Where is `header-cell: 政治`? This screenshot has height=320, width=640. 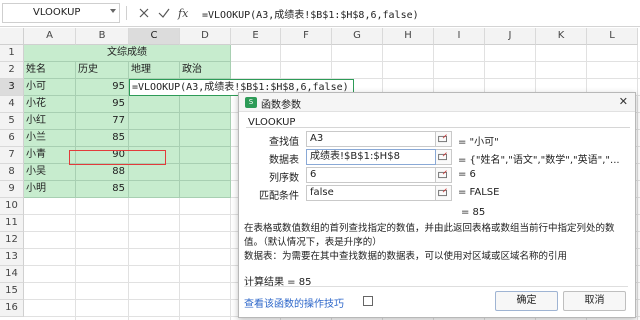
header-cell: 政治 is located at coordinates (205, 70).